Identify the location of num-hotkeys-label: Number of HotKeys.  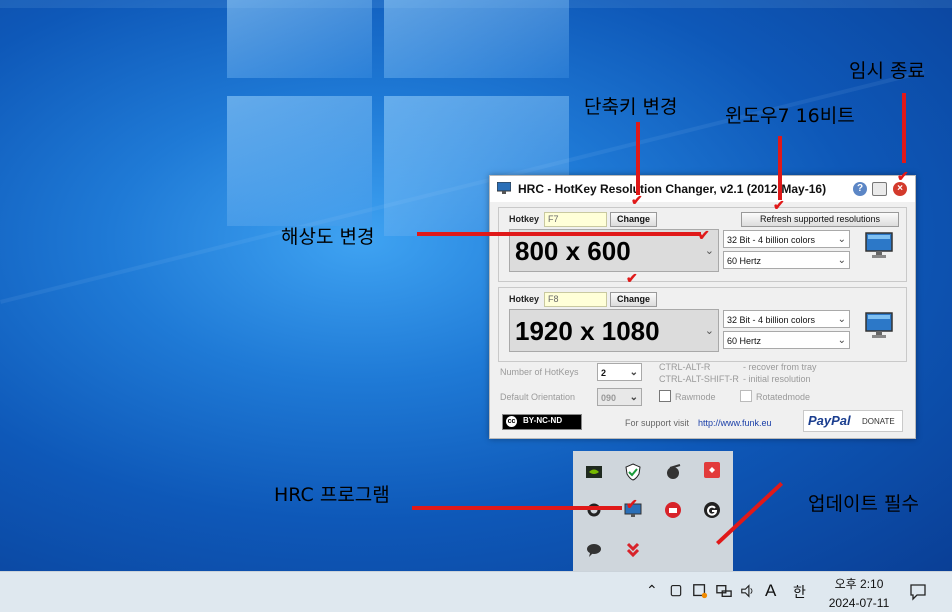
(539, 372).